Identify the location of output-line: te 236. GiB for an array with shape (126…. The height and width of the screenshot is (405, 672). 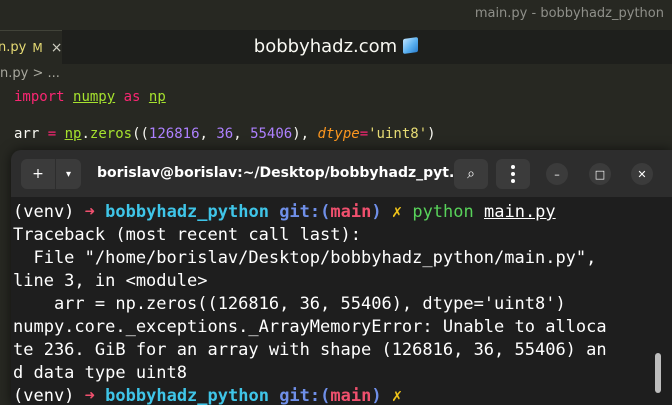
(310, 350).